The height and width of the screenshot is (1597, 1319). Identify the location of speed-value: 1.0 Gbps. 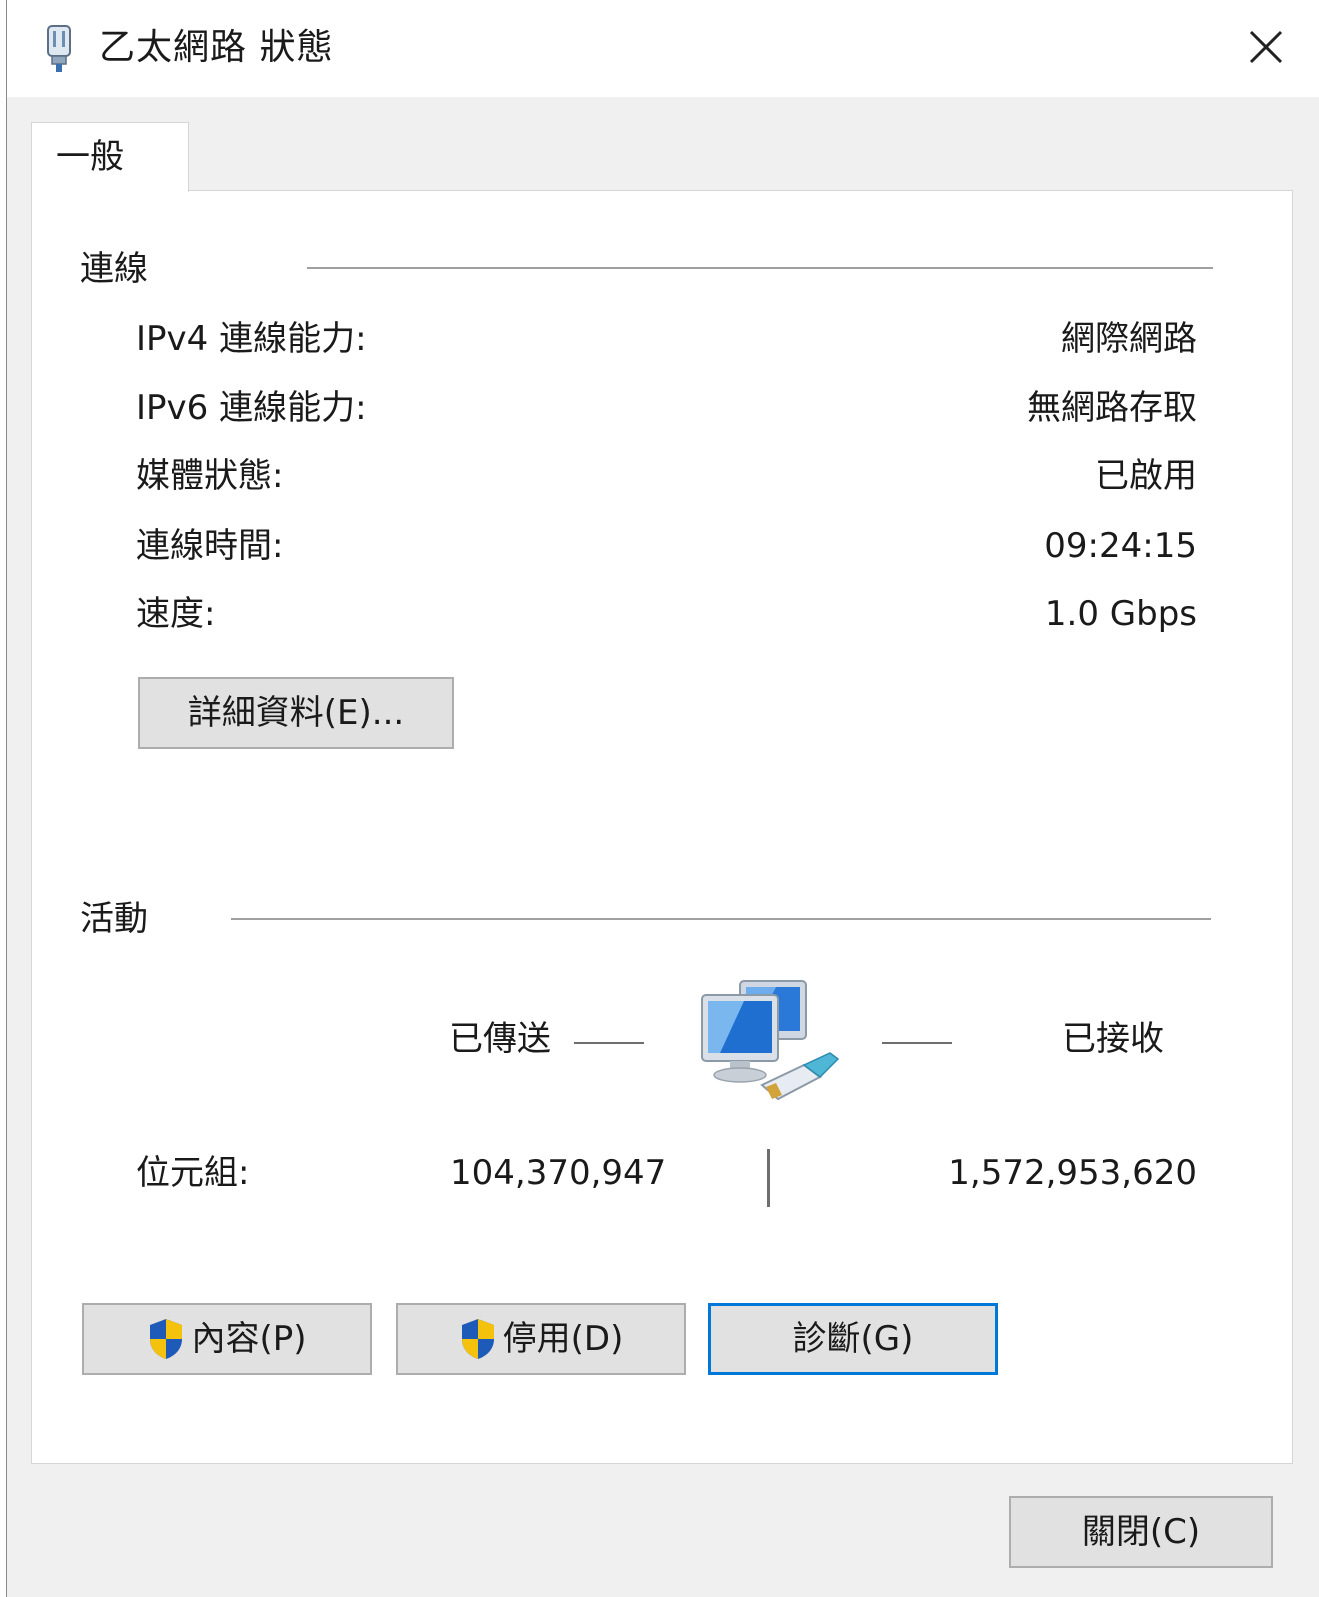
(1120, 614).